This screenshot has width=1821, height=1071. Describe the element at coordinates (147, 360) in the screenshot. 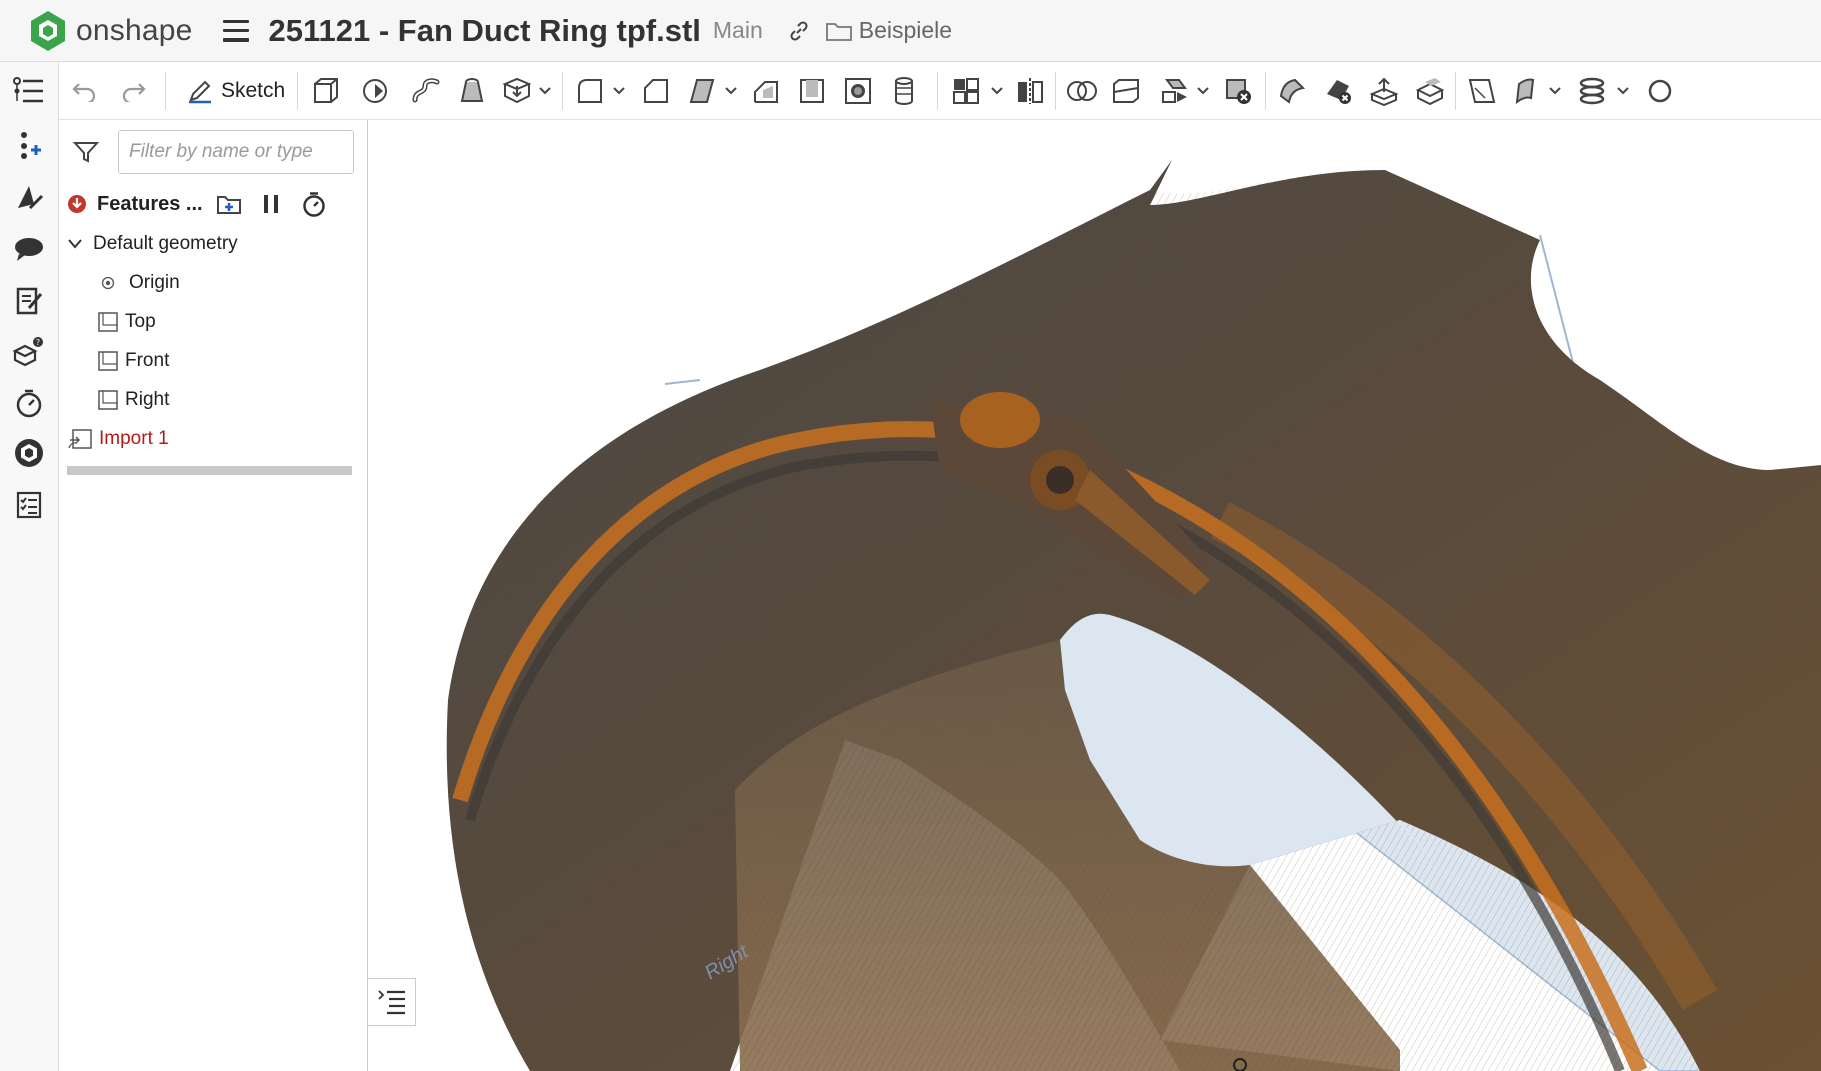

I see `plane-label: Front` at that location.